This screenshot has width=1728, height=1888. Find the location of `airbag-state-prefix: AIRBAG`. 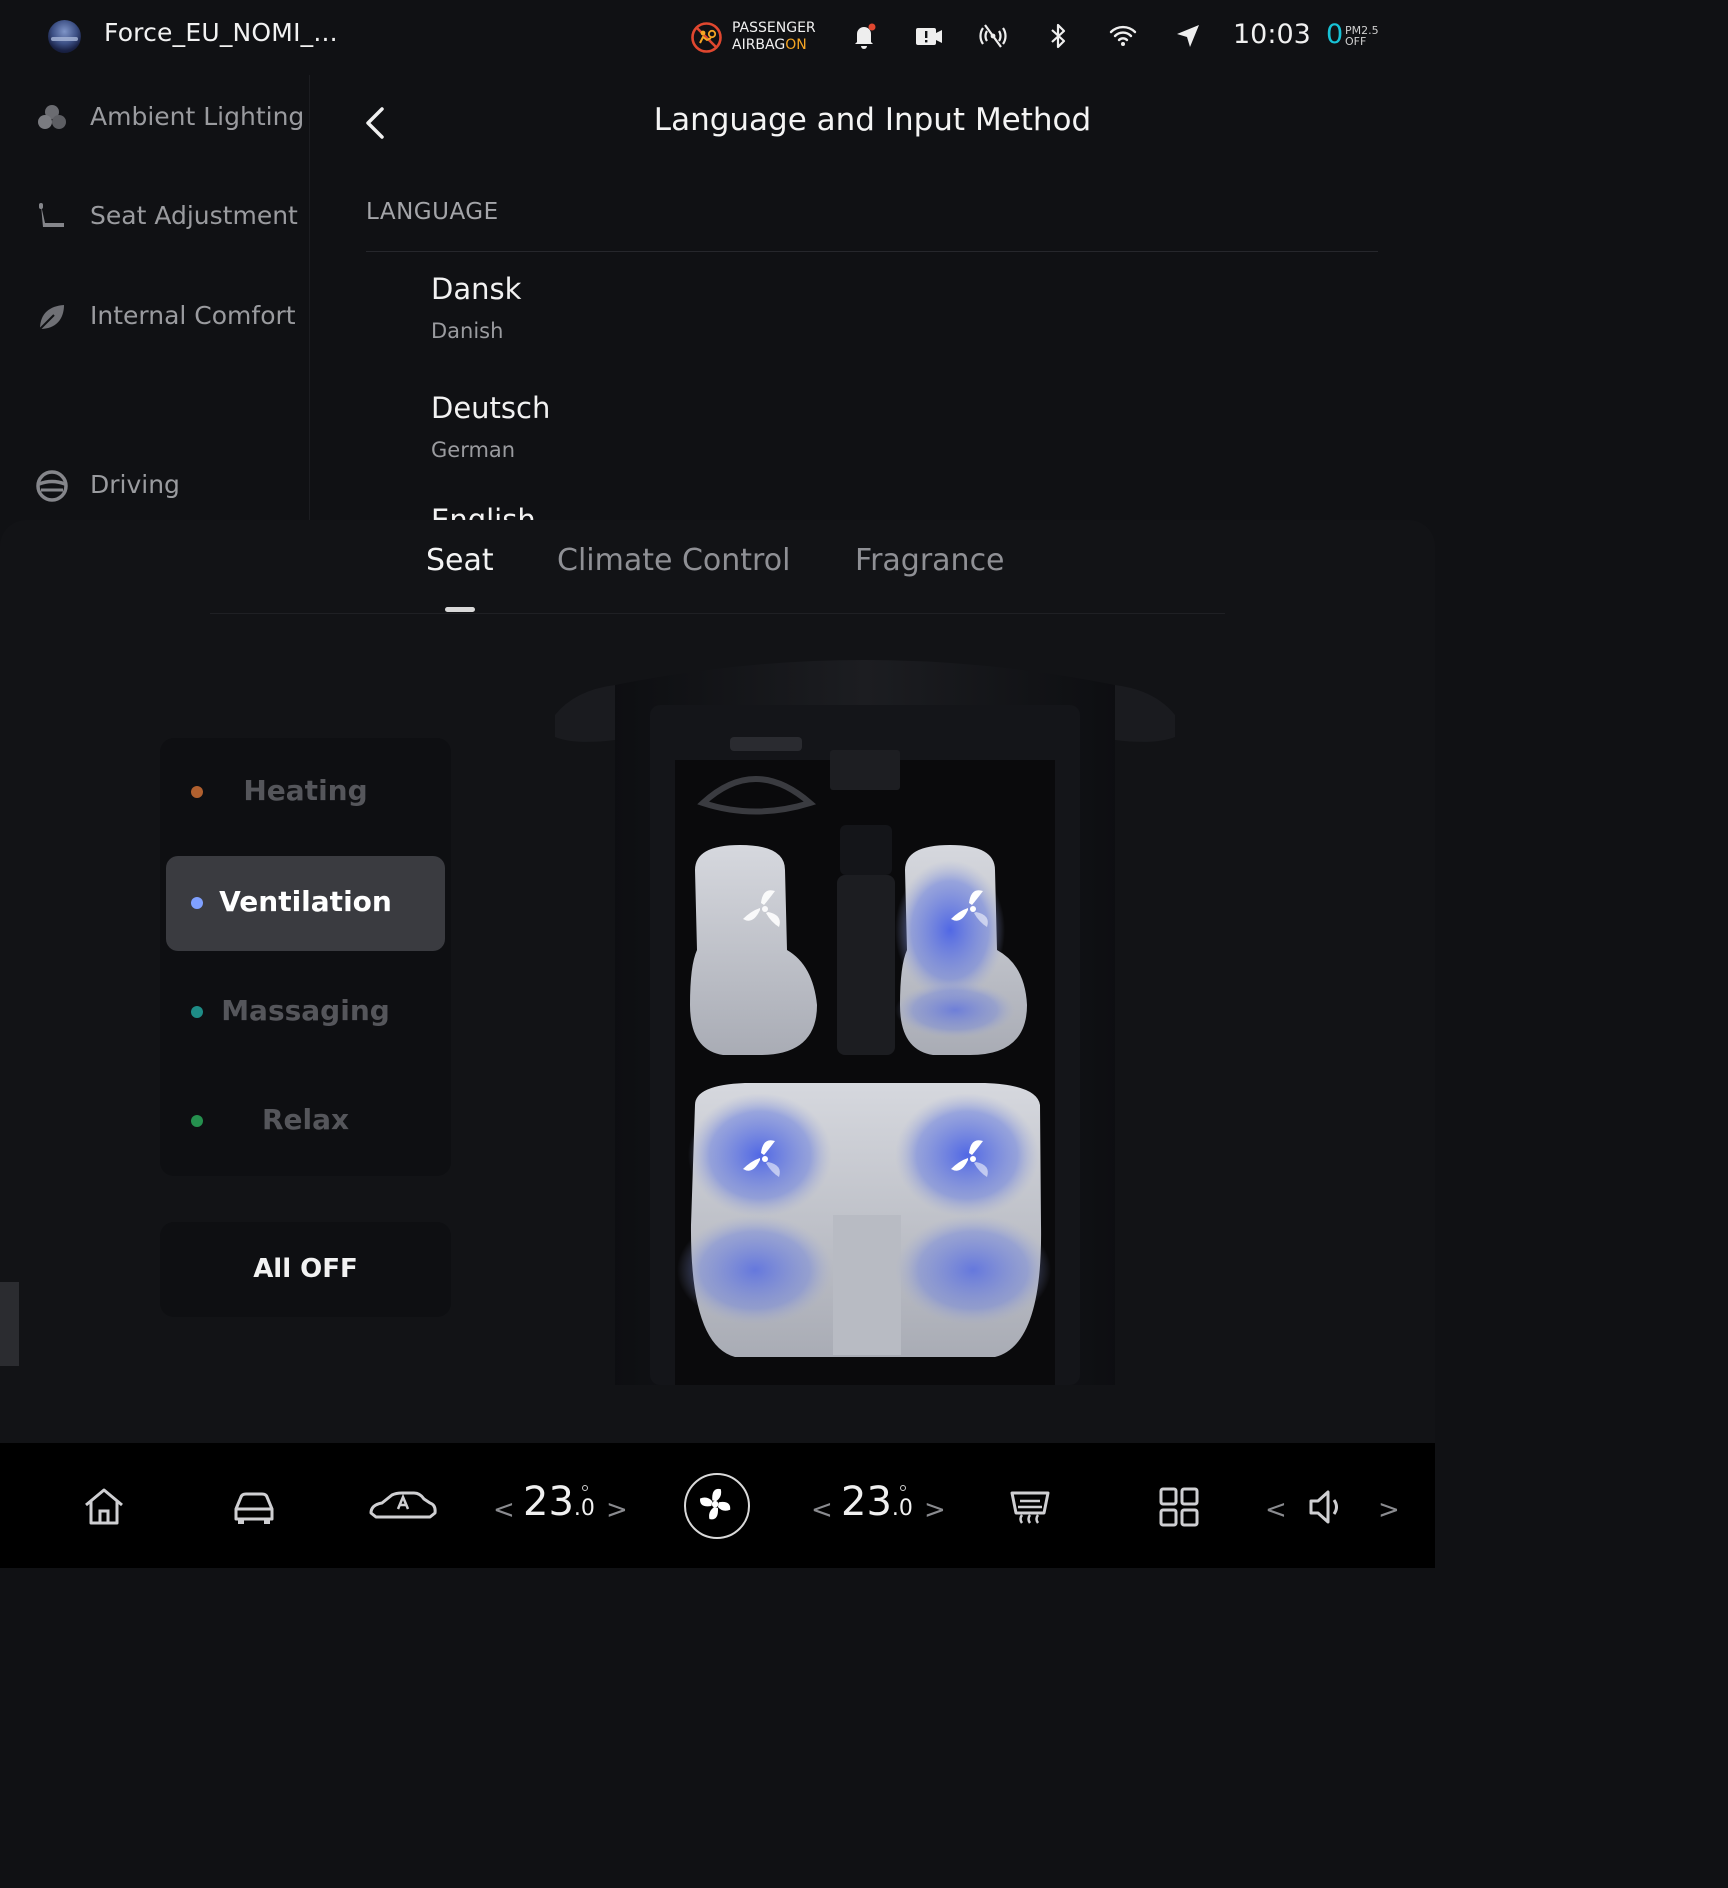

airbag-state-prefix: AIRBAG is located at coordinates (759, 45).